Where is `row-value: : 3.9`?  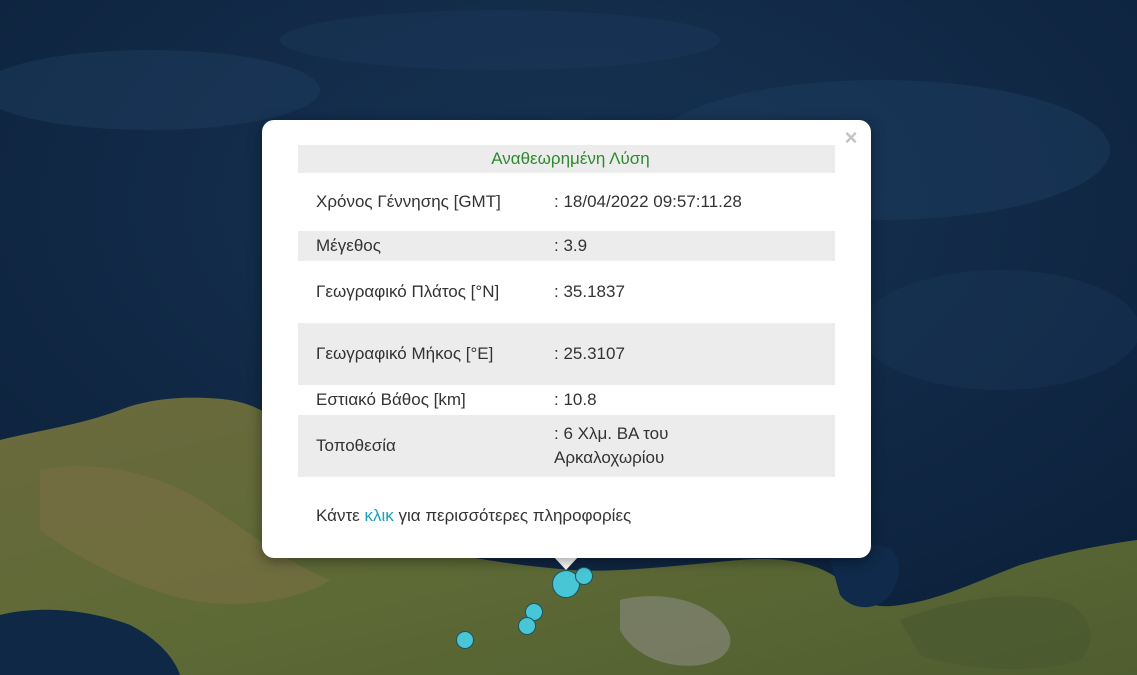
row-value: : 3.9 is located at coordinates (691, 246).